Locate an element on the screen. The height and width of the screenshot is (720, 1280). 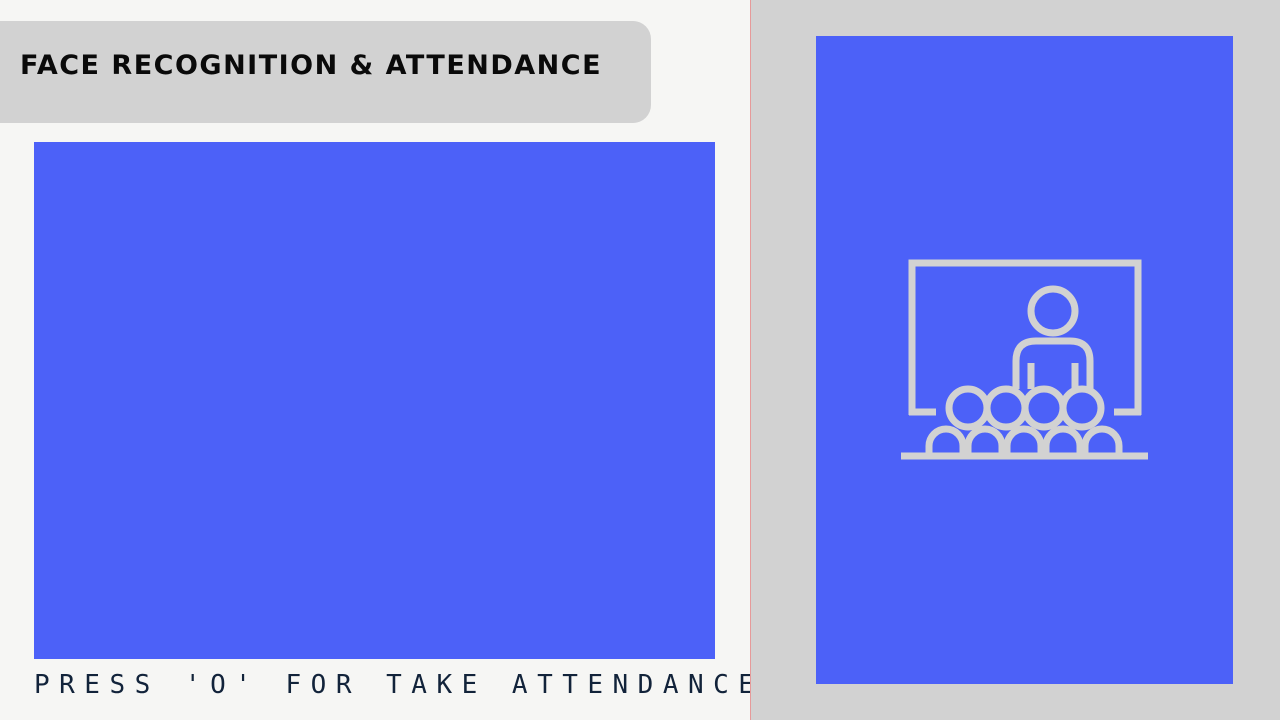
attendance-hint: PRESS 'O' FOR TAKE ATTENDANCE is located at coordinates (399, 685).